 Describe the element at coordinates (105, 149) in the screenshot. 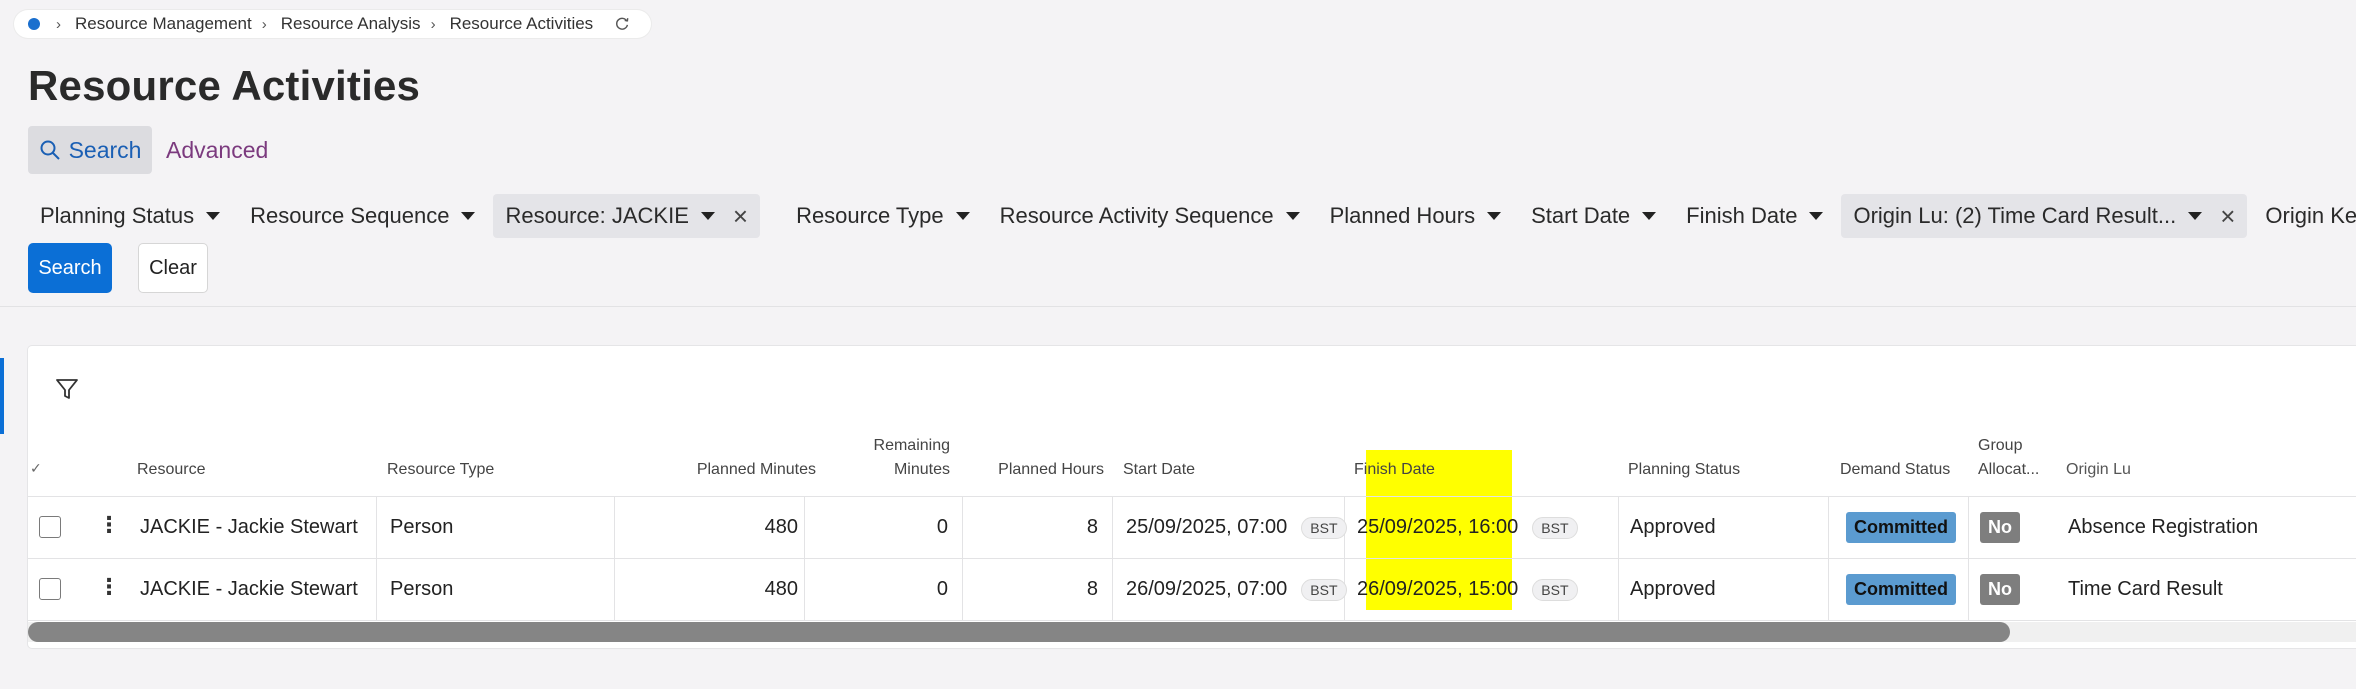

I see `search-tab-label: Search` at that location.